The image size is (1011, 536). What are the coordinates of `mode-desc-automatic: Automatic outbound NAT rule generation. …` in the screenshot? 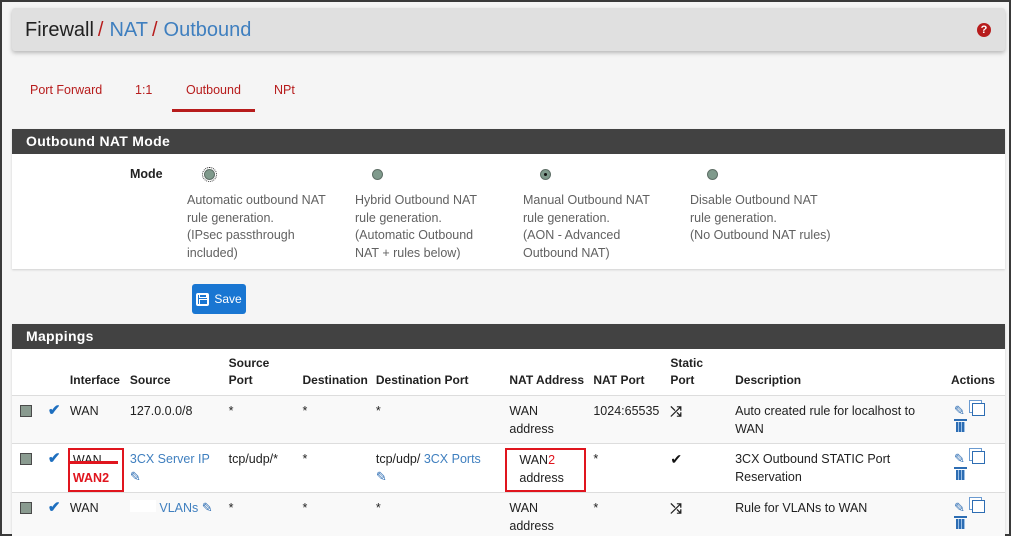 It's located at (256, 226).